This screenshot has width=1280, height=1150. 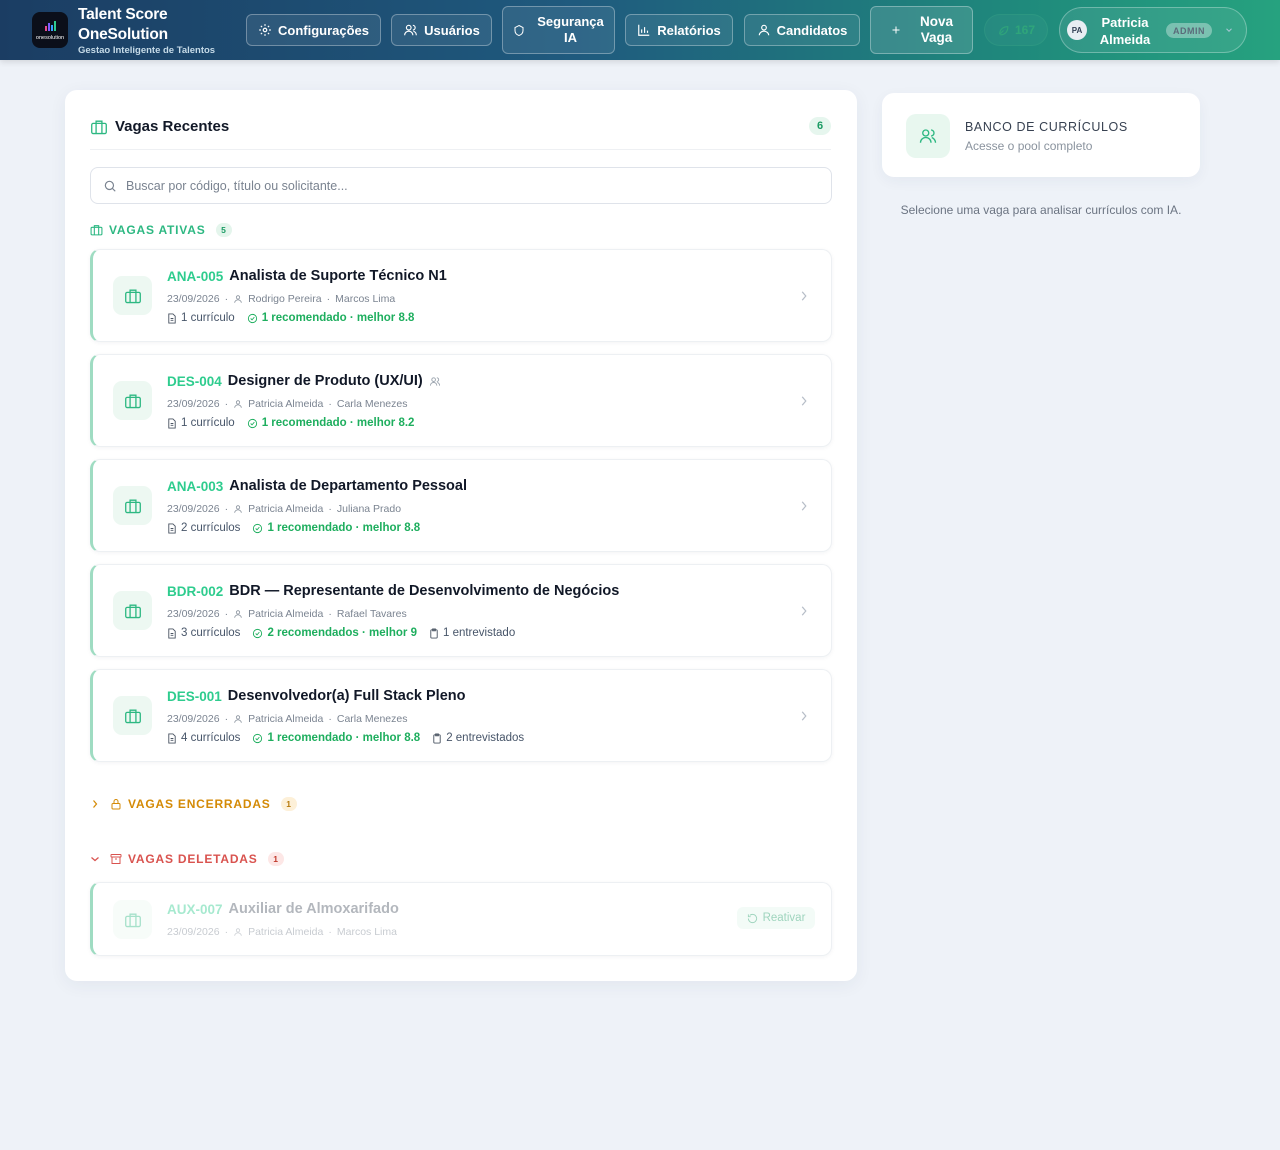 I want to click on job-title-text: Analista de Suporte Técnico N1, so click(x=338, y=276).